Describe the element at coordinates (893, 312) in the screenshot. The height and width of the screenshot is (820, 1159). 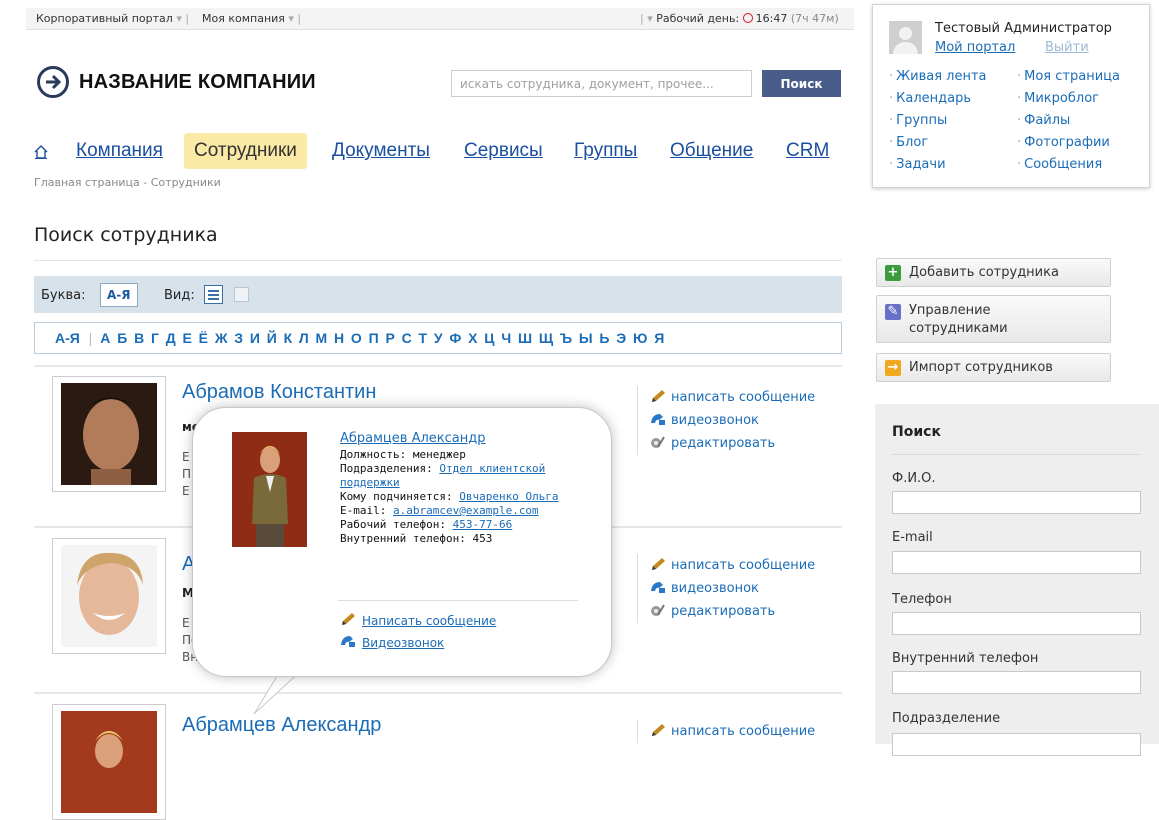
I see `wrench-icon: ✎` at that location.